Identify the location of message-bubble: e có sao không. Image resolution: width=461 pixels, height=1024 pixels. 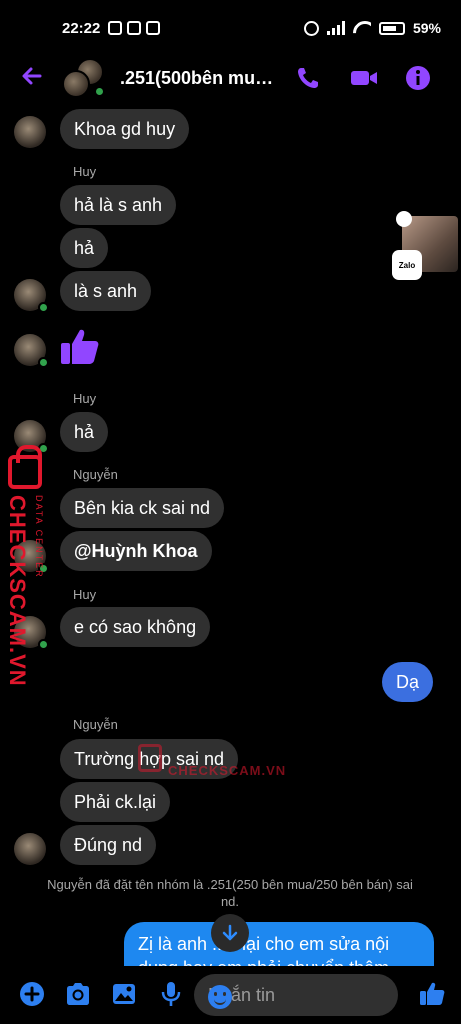
(135, 627).